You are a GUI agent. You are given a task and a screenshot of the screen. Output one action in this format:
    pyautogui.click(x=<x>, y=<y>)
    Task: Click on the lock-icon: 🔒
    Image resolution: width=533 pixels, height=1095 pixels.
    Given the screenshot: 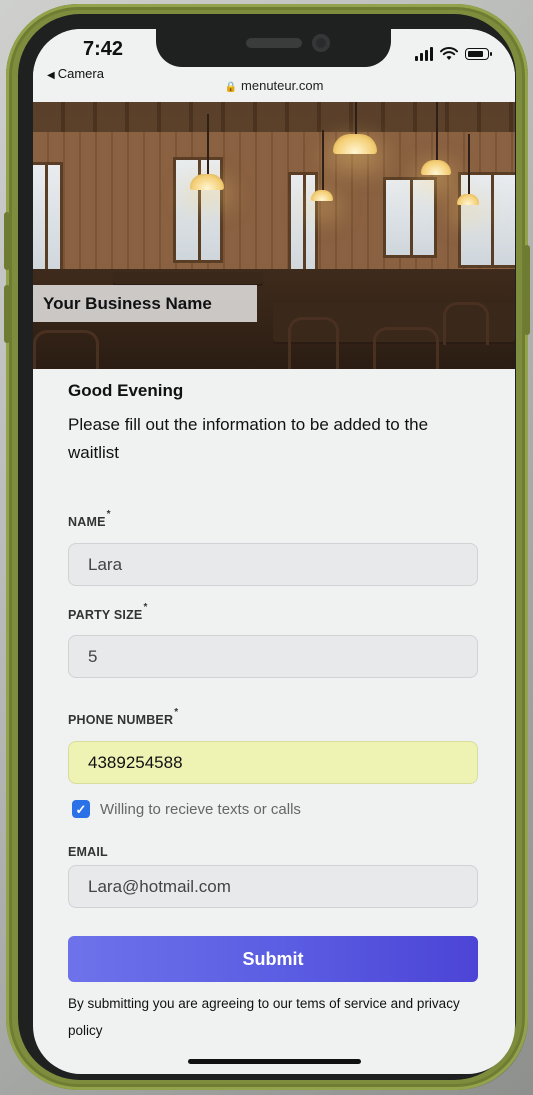 What is the action you would take?
    pyautogui.click(x=231, y=87)
    